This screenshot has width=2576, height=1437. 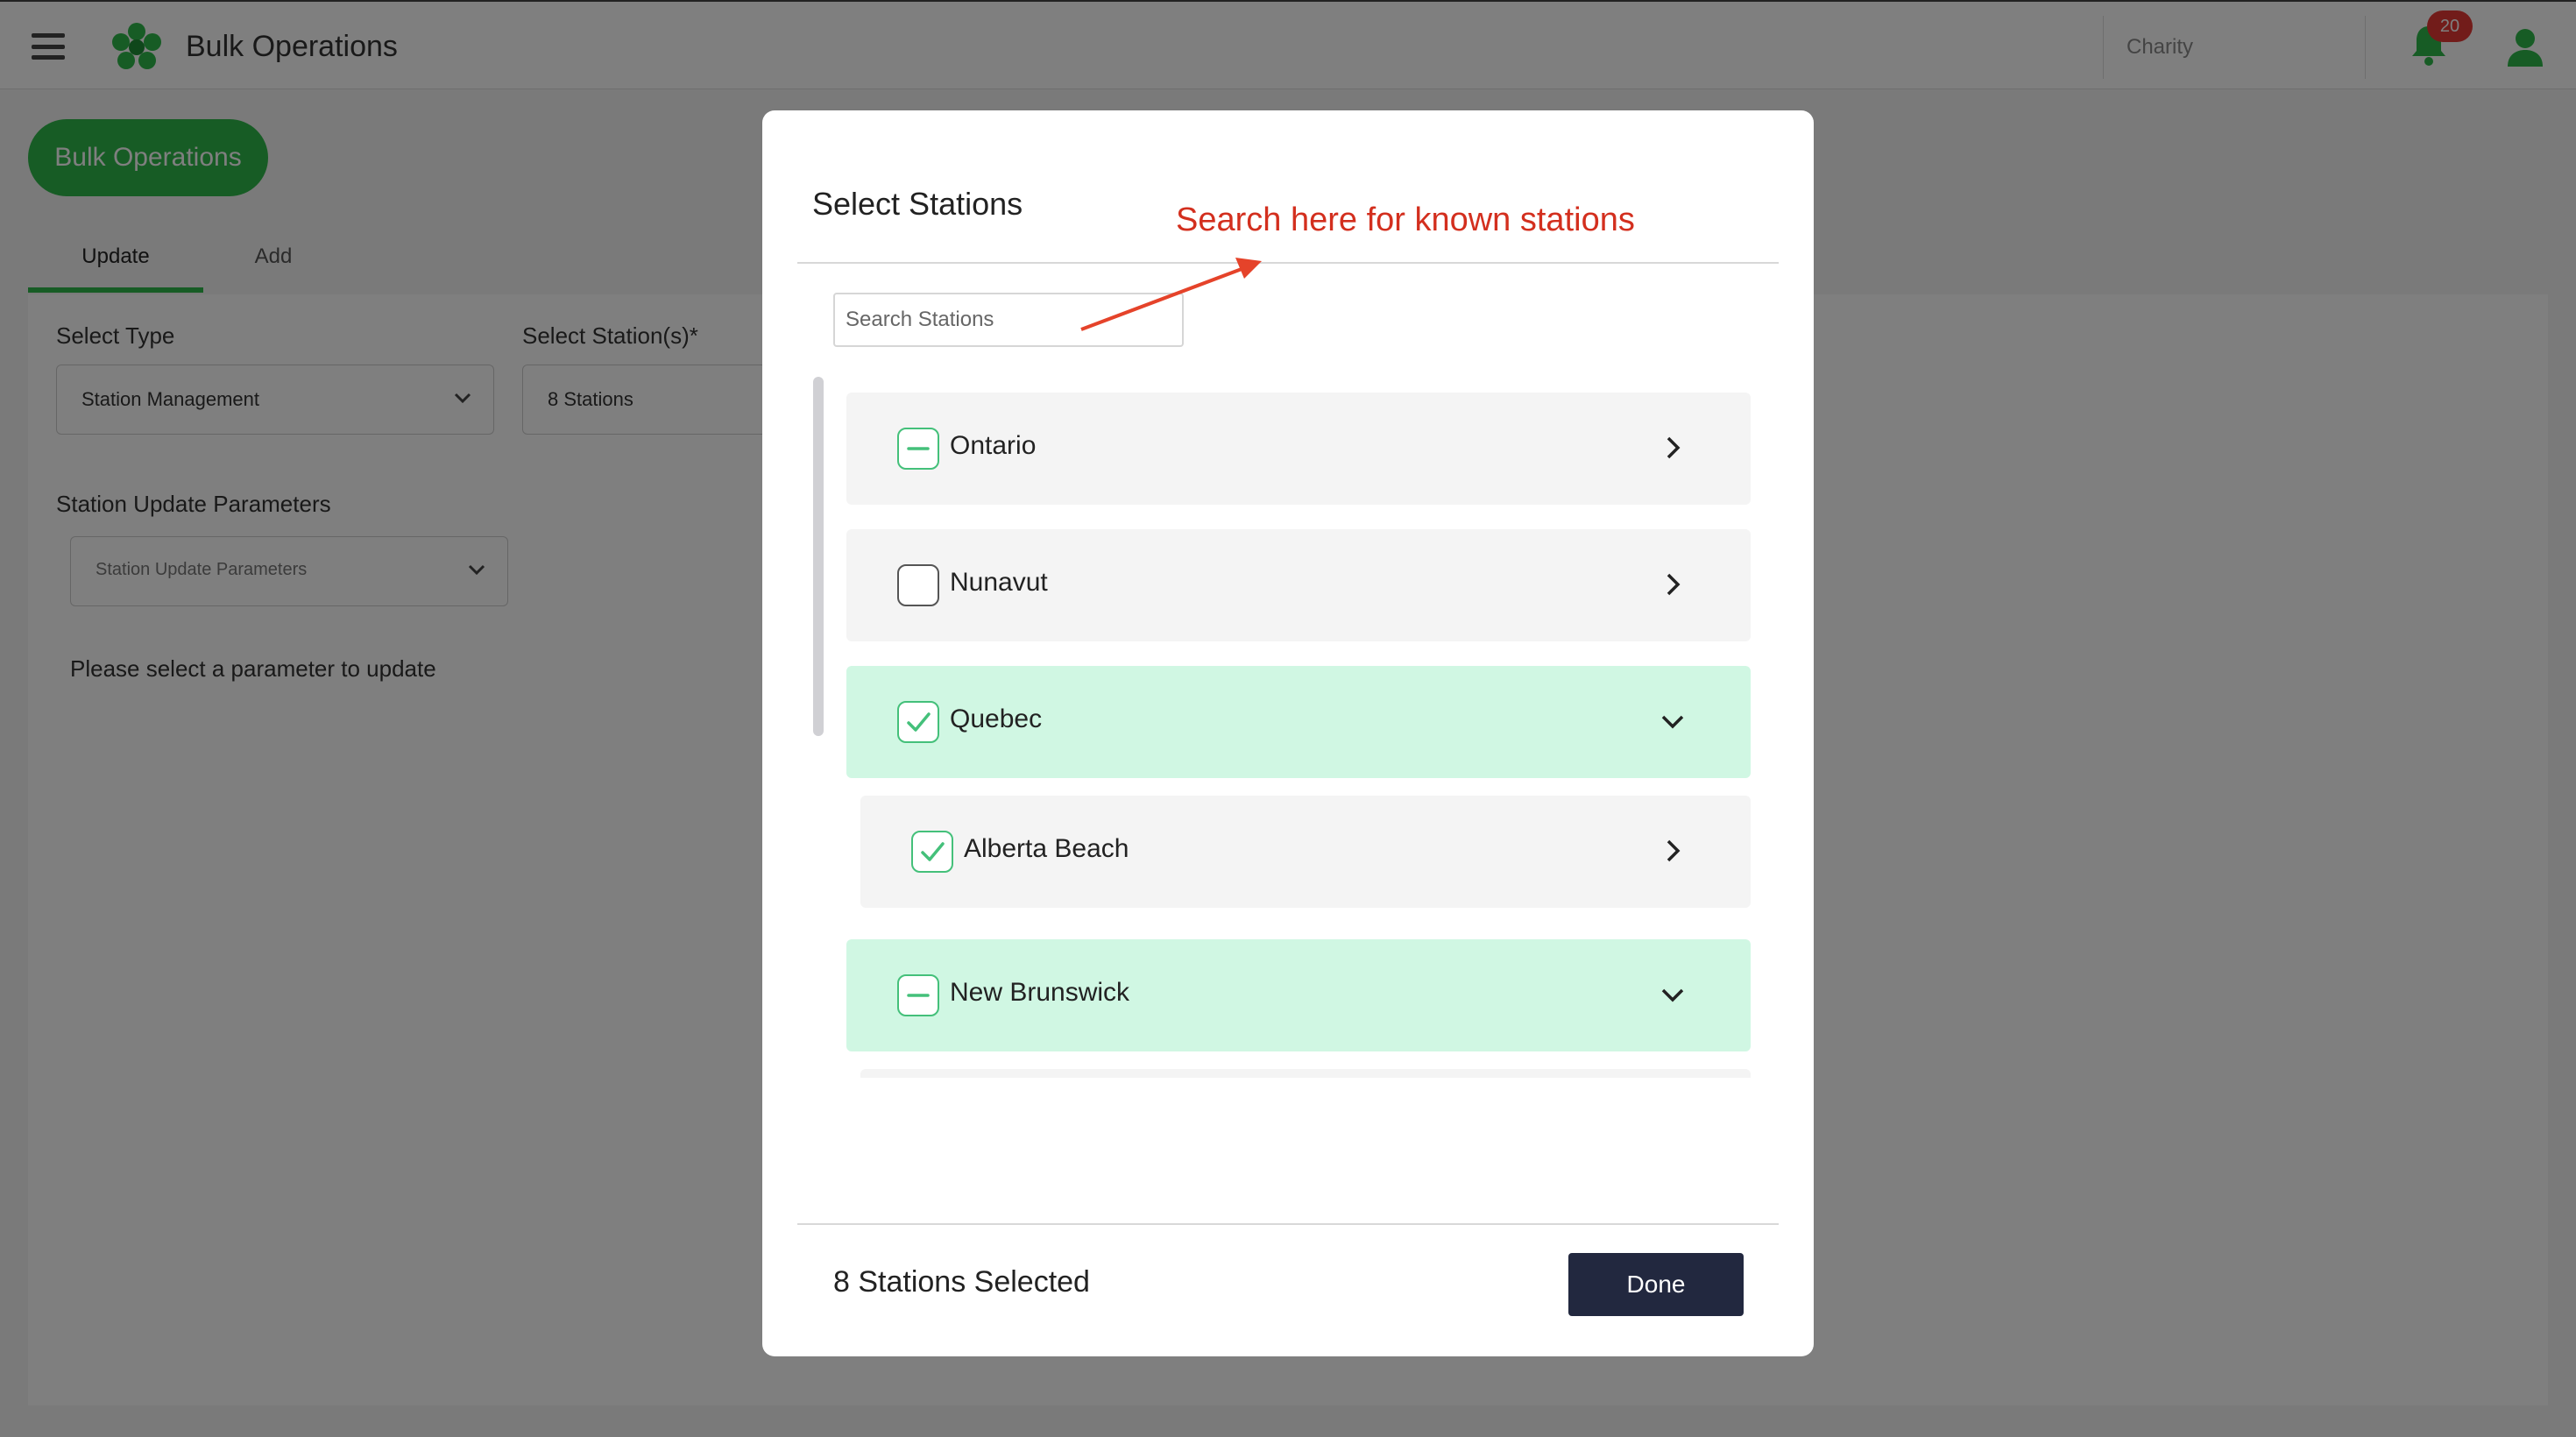 What do you see at coordinates (1288, 263) in the screenshot?
I see `header-divider` at bounding box center [1288, 263].